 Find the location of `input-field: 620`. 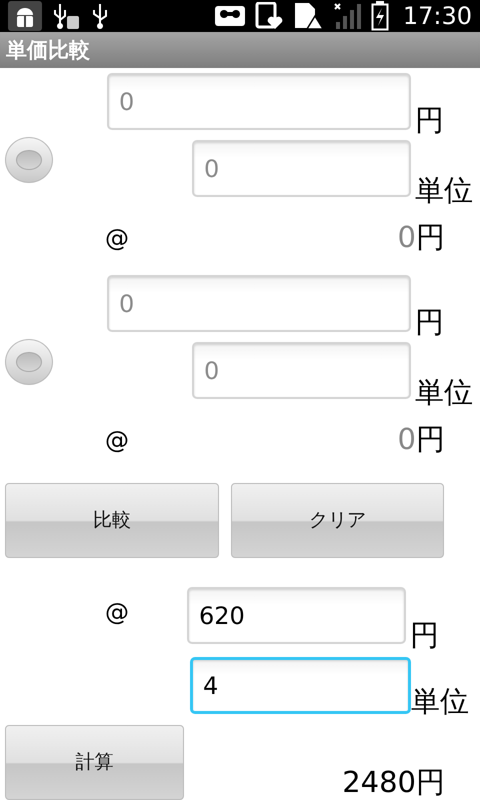

input-field: 620 is located at coordinates (296, 615).